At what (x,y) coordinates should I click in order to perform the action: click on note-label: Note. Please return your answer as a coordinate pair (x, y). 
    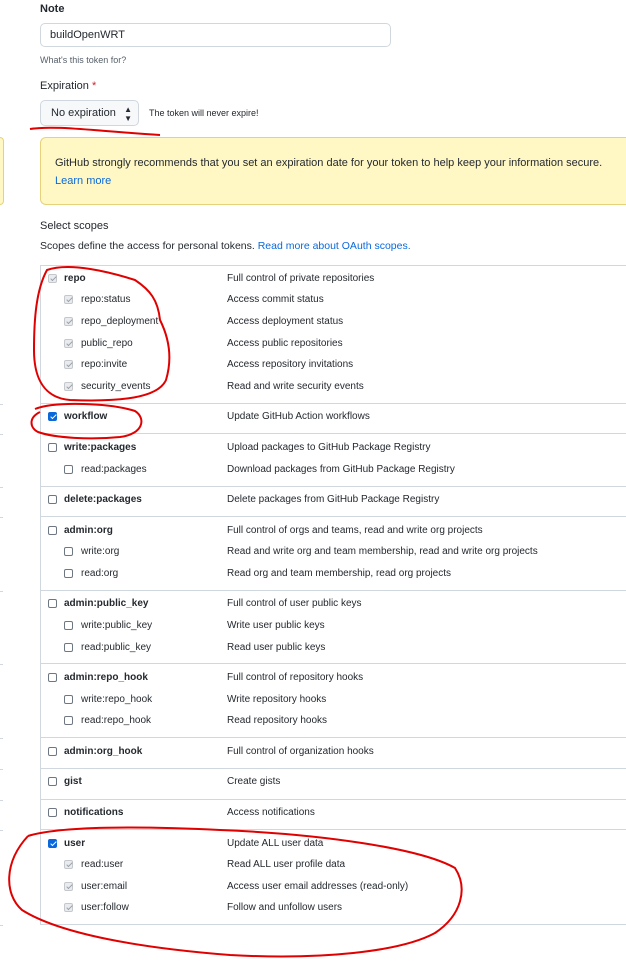
    Looking at the image, I should click on (52, 9).